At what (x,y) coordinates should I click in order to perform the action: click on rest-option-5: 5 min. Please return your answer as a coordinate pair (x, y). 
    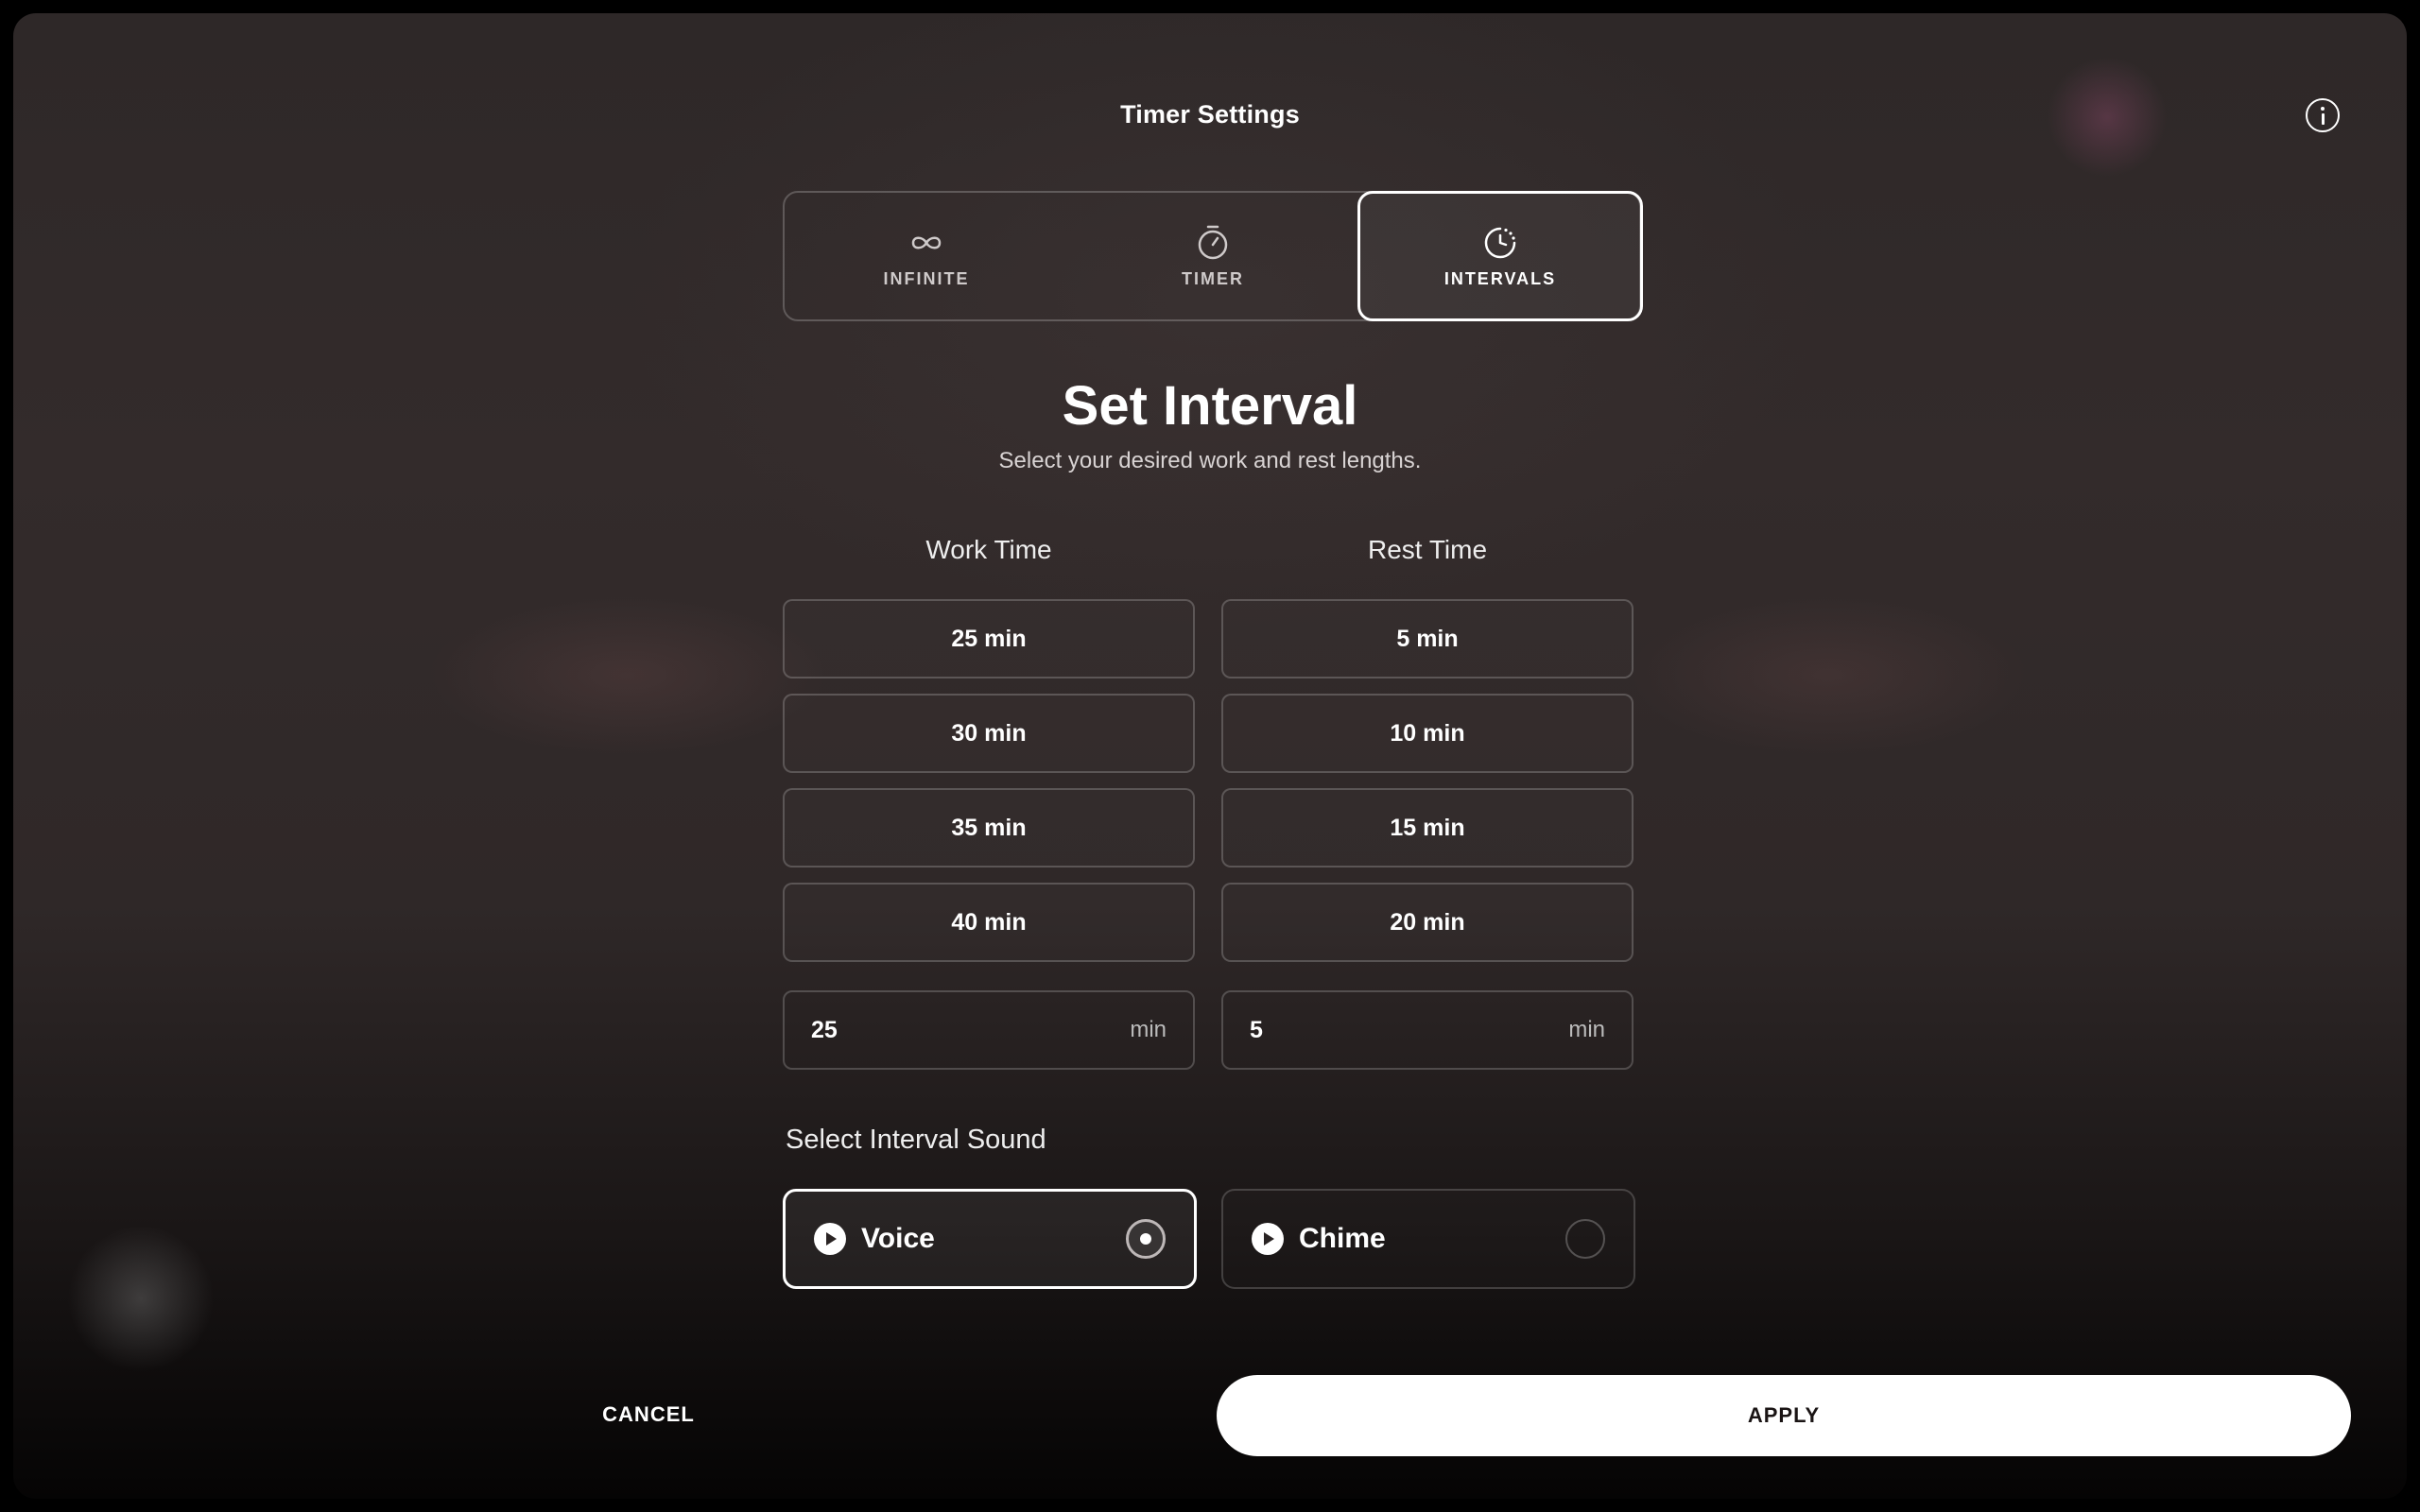
    Looking at the image, I should click on (1427, 639).